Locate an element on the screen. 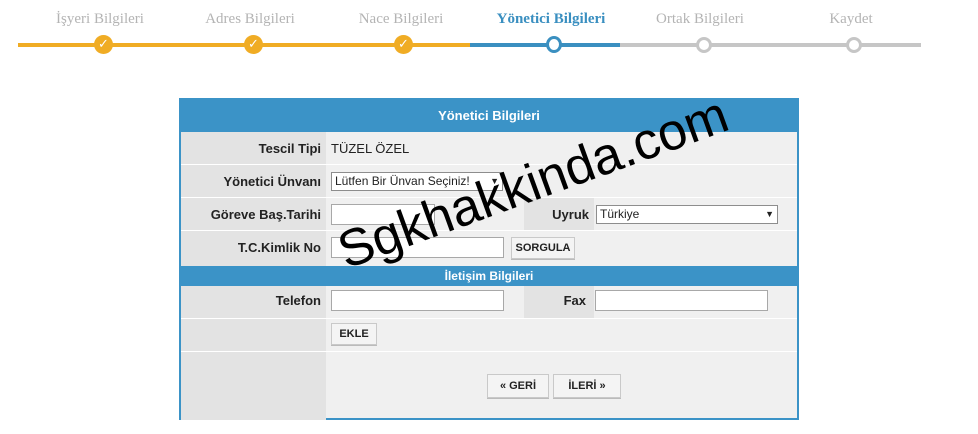  fax-label: Fax is located at coordinates (574, 300).